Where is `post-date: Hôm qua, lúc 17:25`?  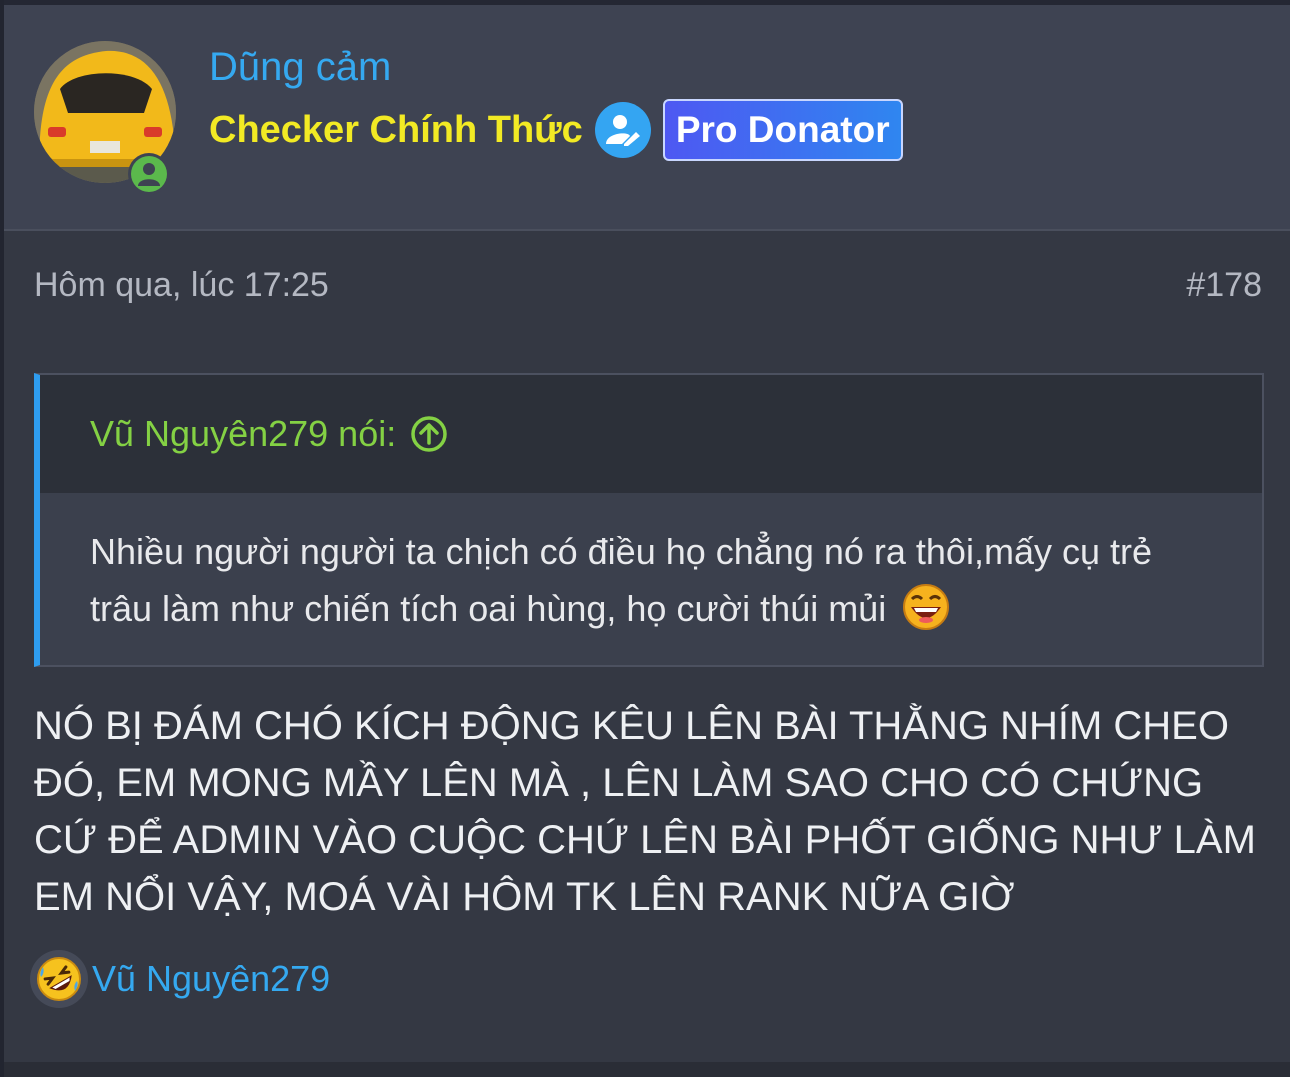 post-date: Hôm qua, lúc 17:25 is located at coordinates (181, 285).